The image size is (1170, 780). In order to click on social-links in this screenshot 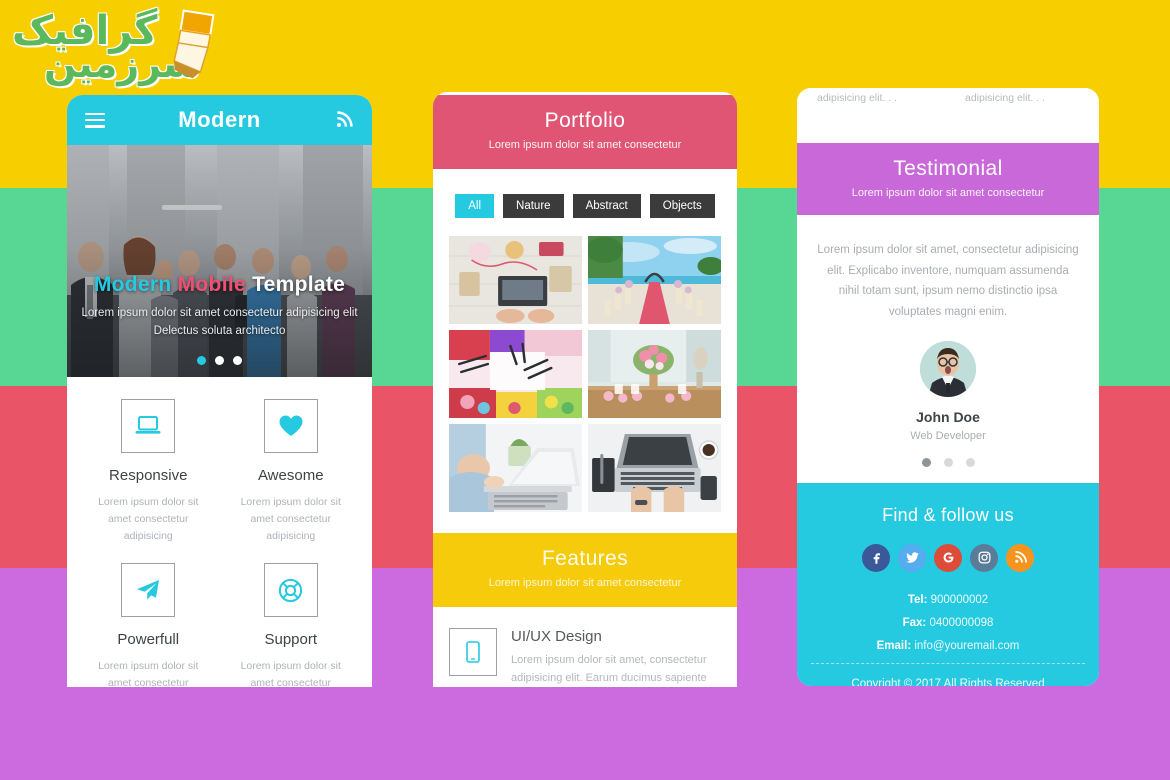, I will do `click(948, 557)`.